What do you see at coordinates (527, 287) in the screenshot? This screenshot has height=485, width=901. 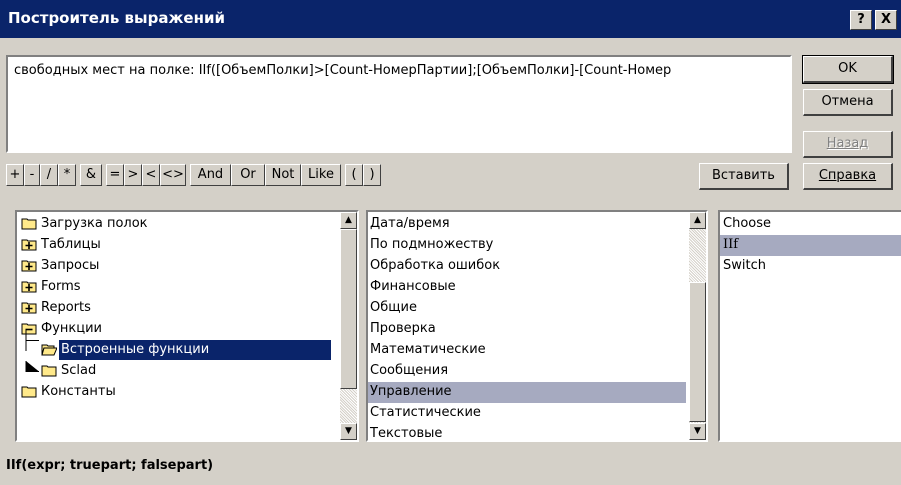 I see `category-item: Финансовые` at bounding box center [527, 287].